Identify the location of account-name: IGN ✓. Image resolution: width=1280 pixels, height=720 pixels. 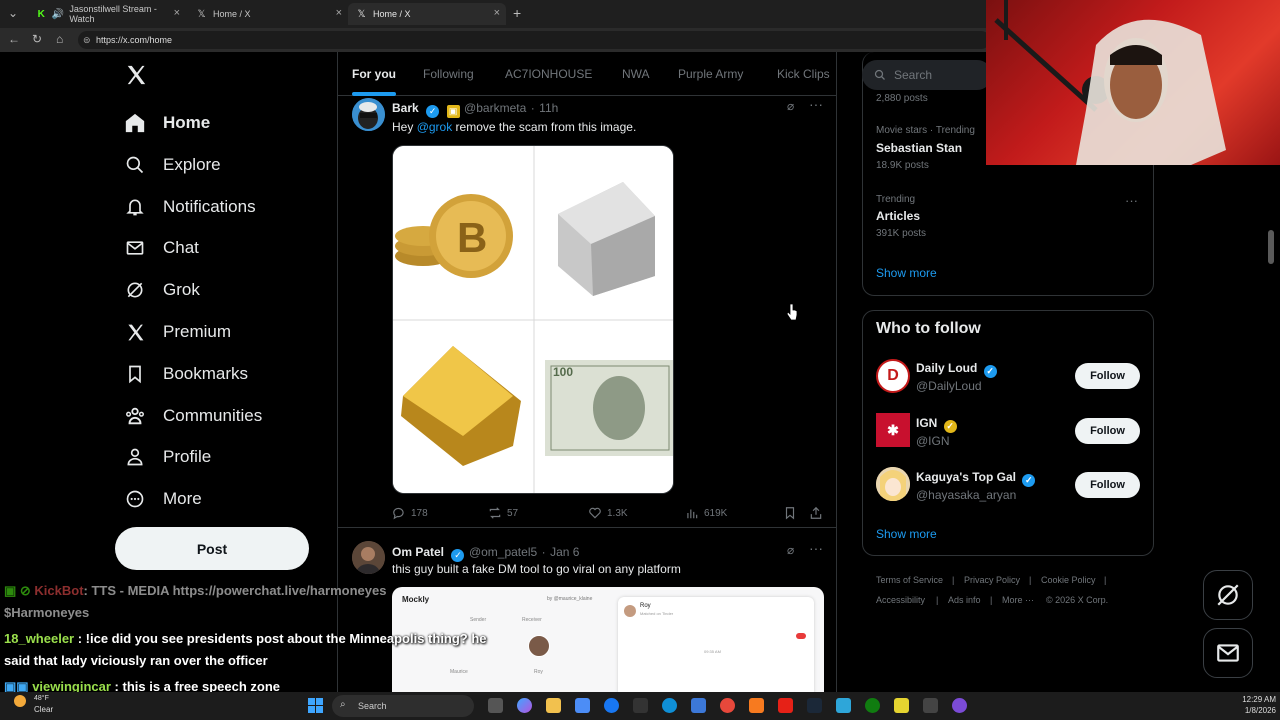
(936, 424).